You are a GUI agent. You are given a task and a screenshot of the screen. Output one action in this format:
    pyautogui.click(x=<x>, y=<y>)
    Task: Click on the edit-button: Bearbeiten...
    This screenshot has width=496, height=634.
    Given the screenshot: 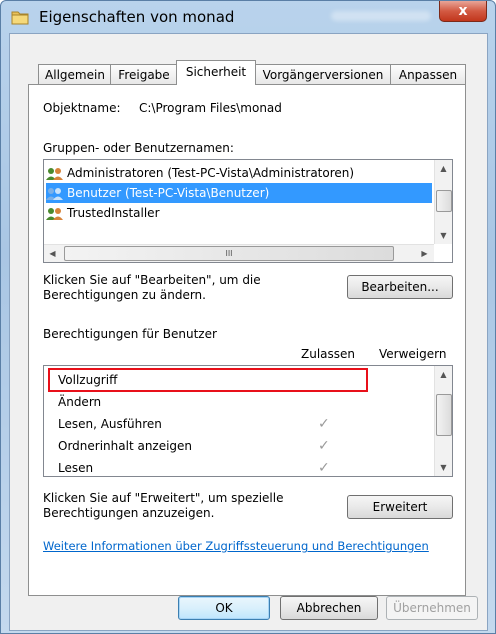 What is the action you would take?
    pyautogui.click(x=400, y=287)
    